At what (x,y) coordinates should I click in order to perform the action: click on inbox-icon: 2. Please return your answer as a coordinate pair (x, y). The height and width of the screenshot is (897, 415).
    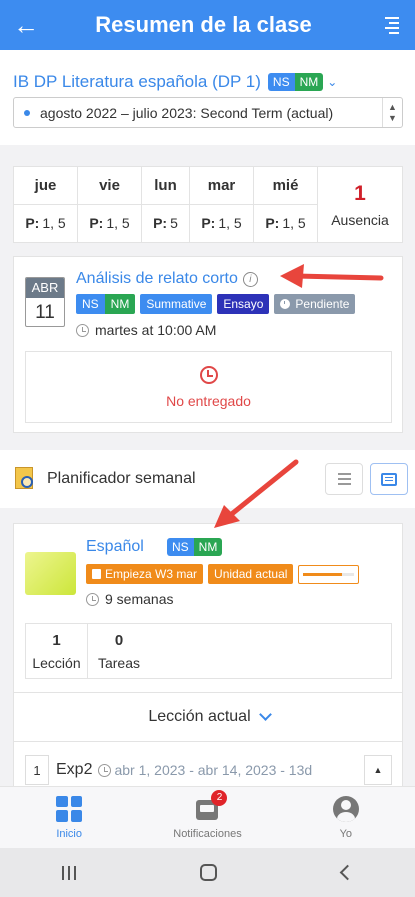
    Looking at the image, I should click on (211, 805).